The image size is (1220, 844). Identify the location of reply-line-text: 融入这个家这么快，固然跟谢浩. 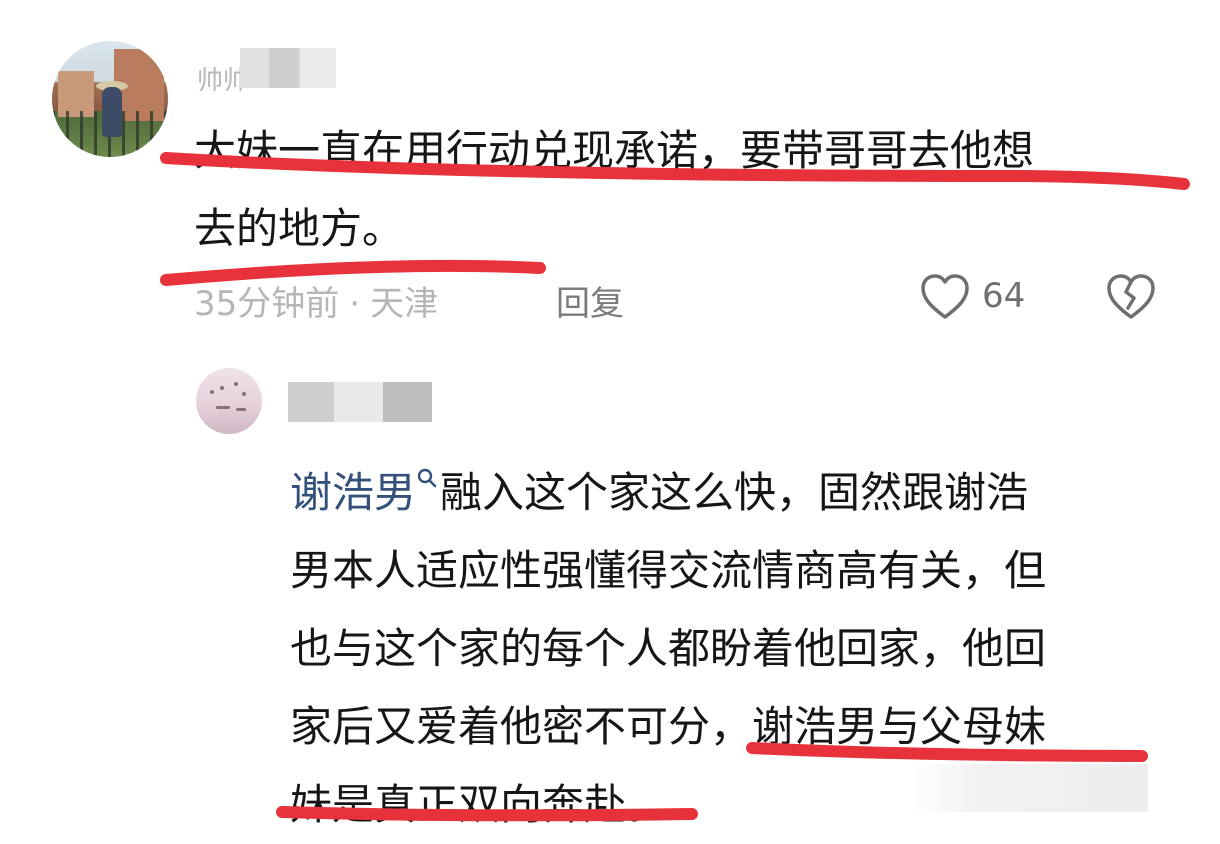
(734, 492).